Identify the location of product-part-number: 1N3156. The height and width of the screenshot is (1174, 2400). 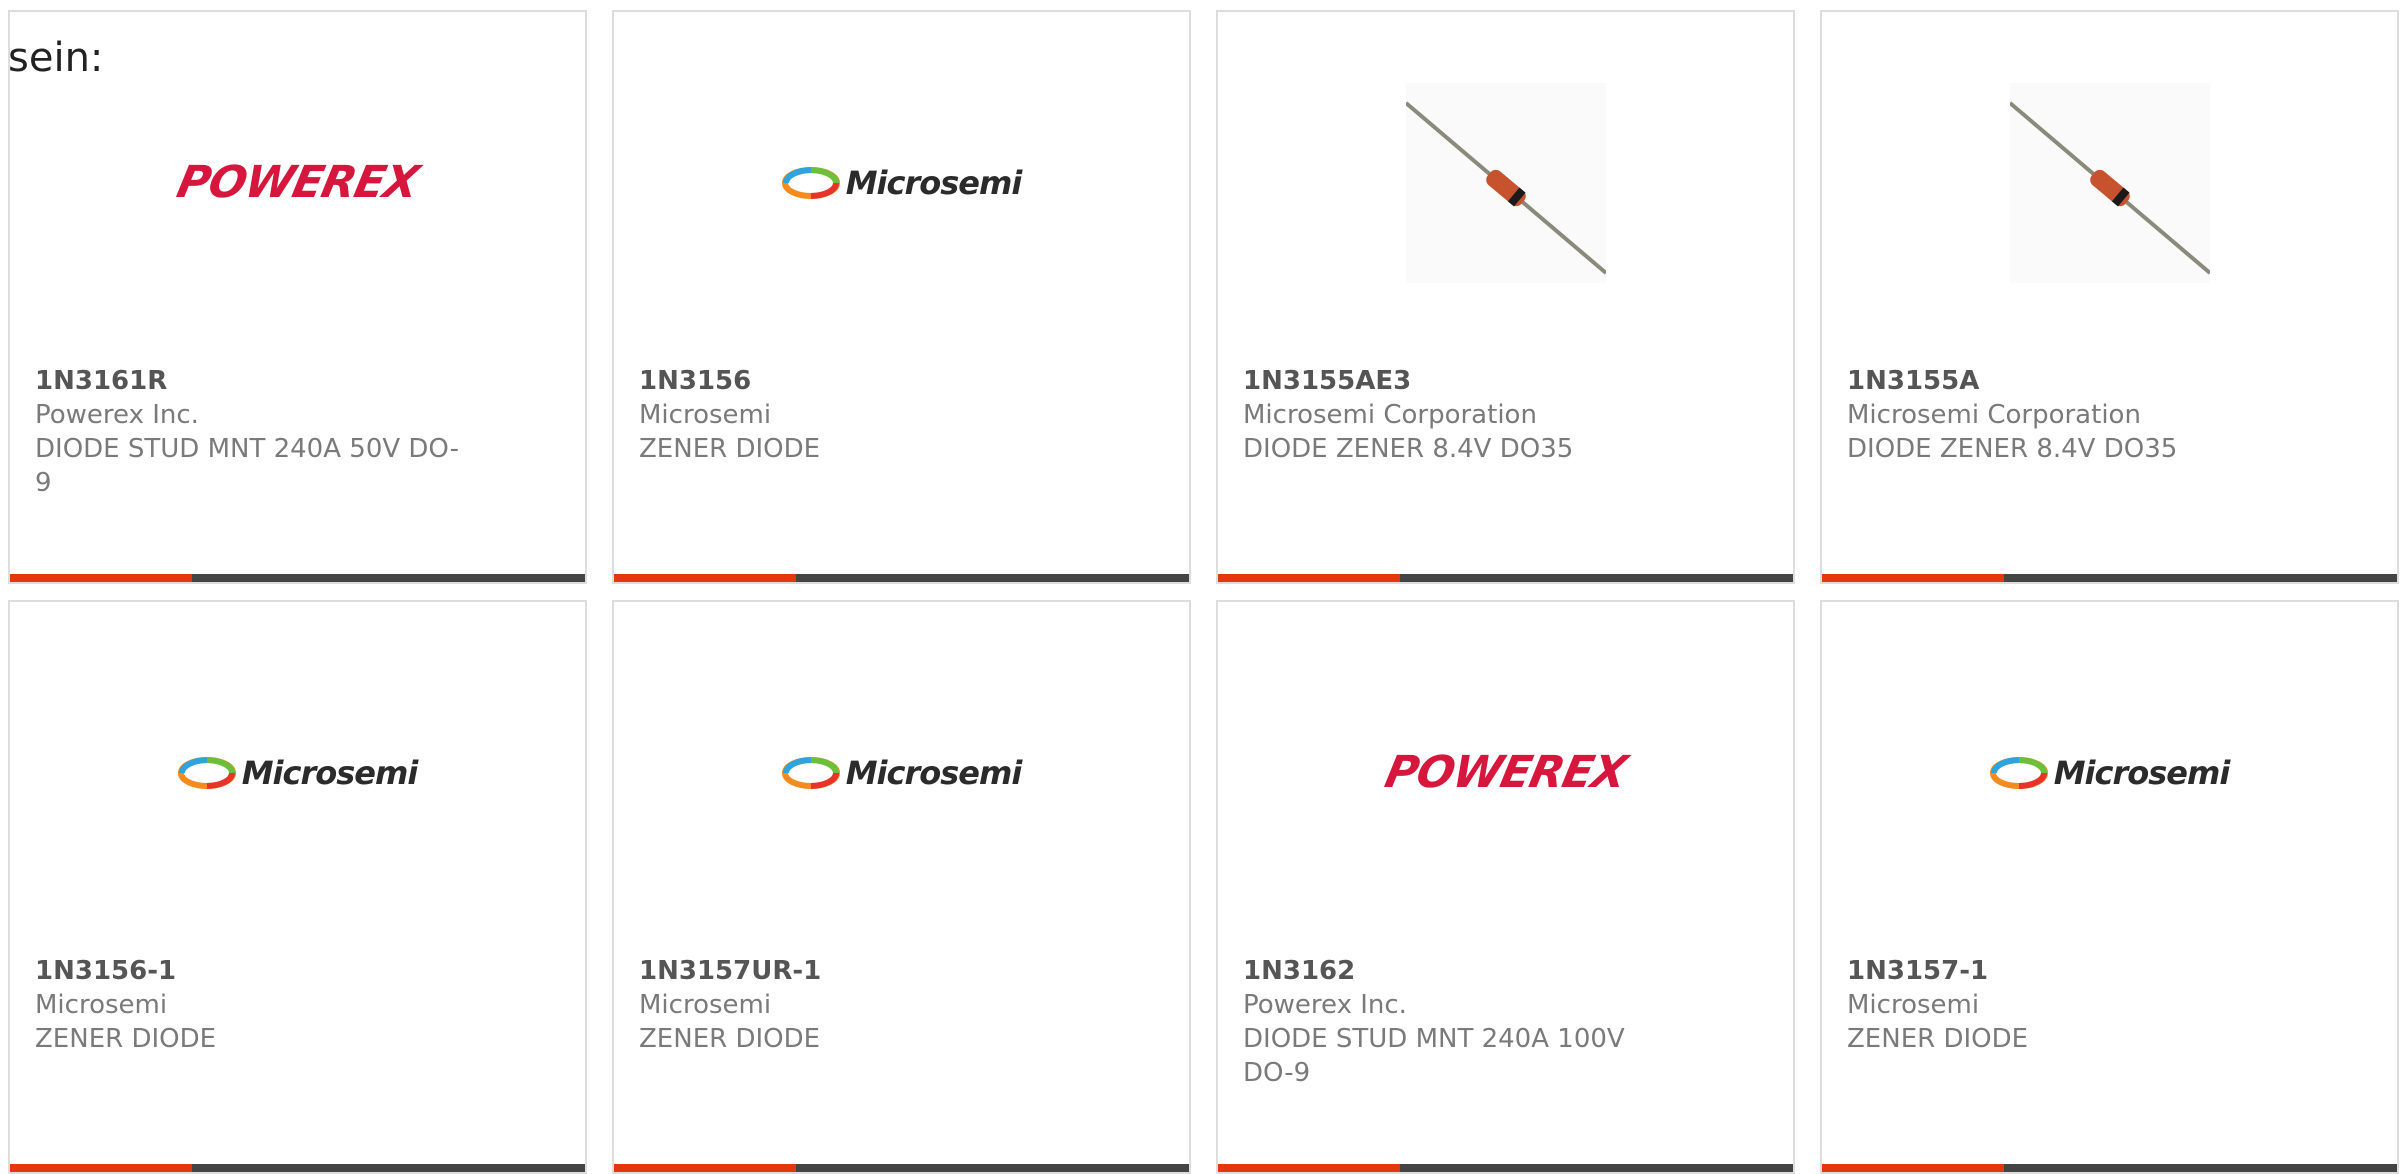
(851, 381).